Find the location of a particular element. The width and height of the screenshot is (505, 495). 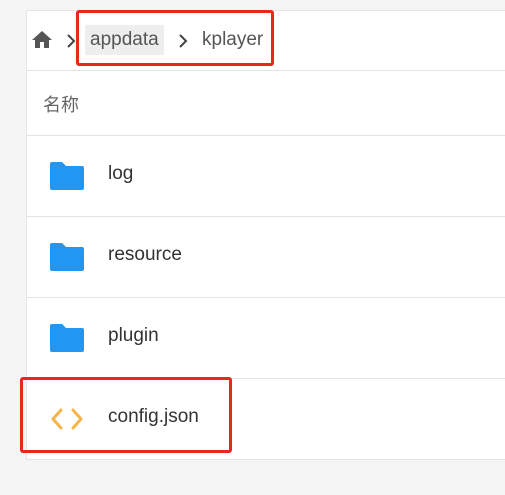

breadcrumb: appdata kplayer is located at coordinates (266, 41).